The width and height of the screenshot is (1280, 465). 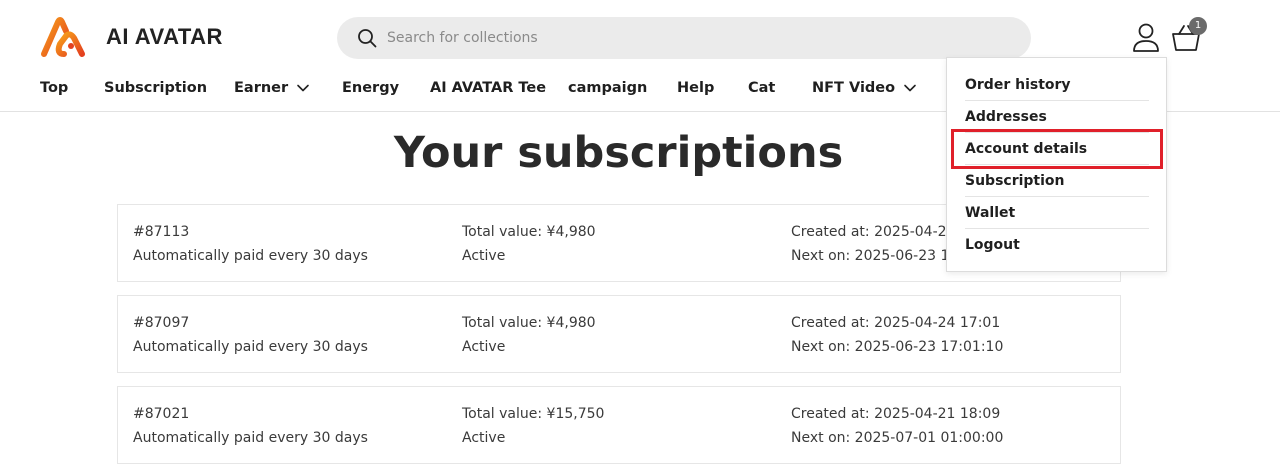 I want to click on nav-item-nft-video: NFT Video, so click(x=864, y=88).